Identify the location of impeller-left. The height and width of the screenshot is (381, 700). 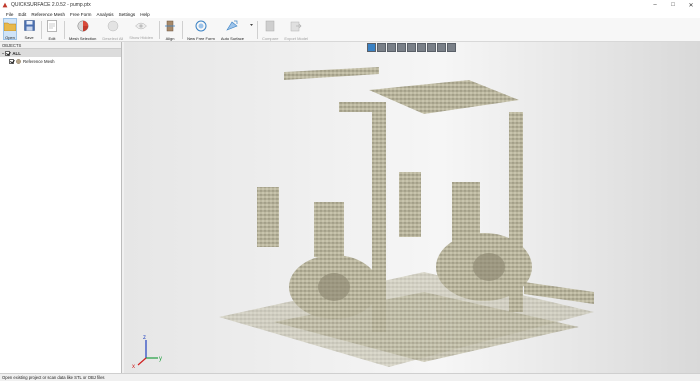
(334, 287).